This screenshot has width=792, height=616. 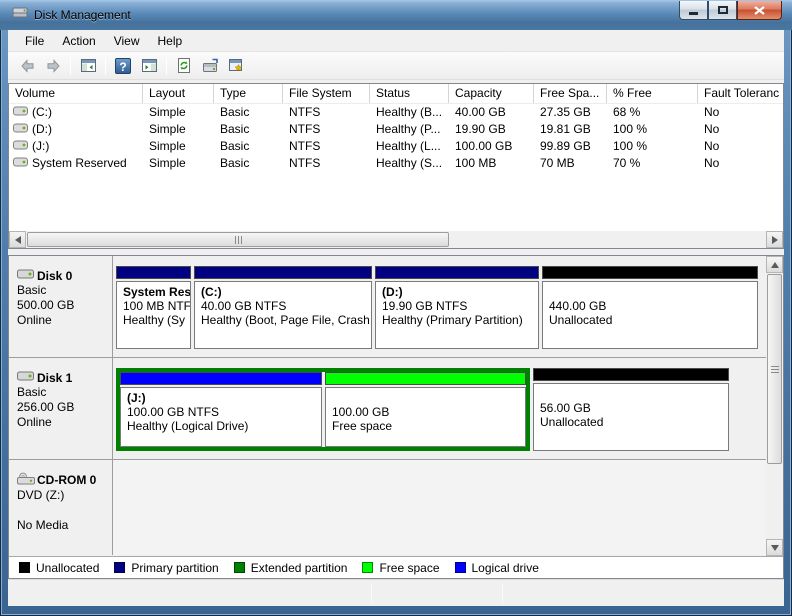 What do you see at coordinates (627, 112) in the screenshot?
I see `cell-pctfree: 68 %` at bounding box center [627, 112].